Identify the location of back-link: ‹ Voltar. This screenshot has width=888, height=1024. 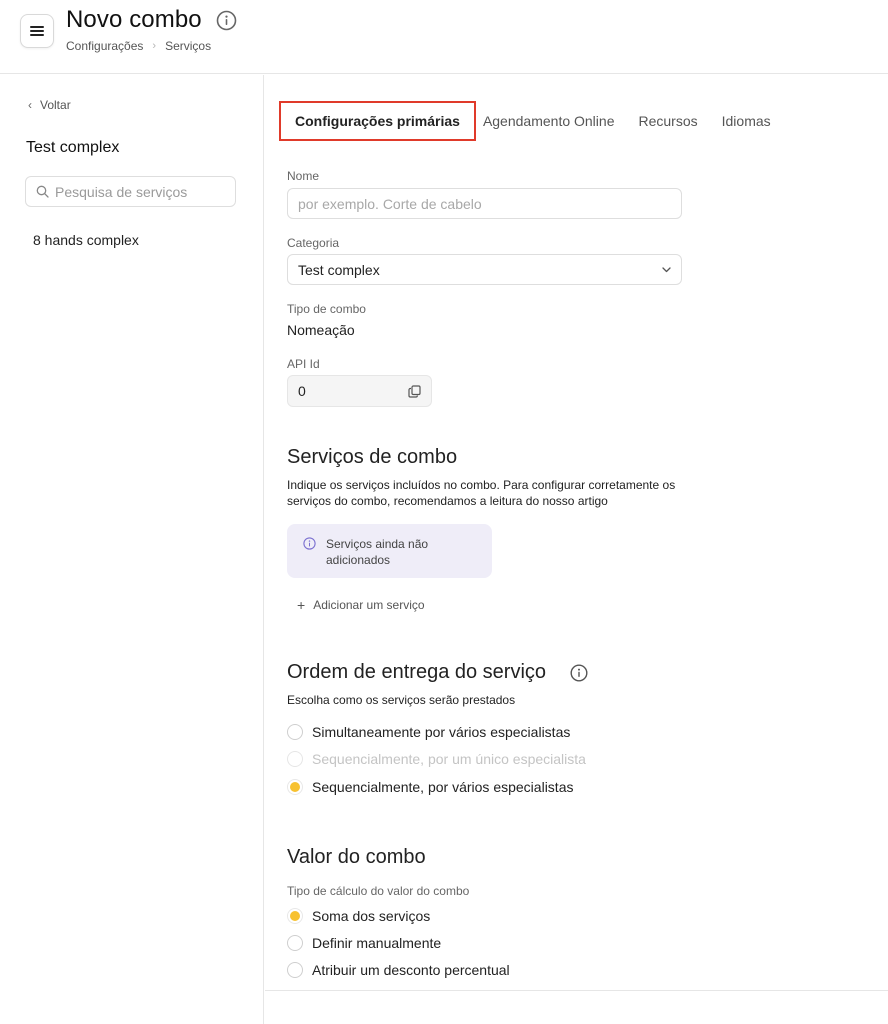
(49, 105).